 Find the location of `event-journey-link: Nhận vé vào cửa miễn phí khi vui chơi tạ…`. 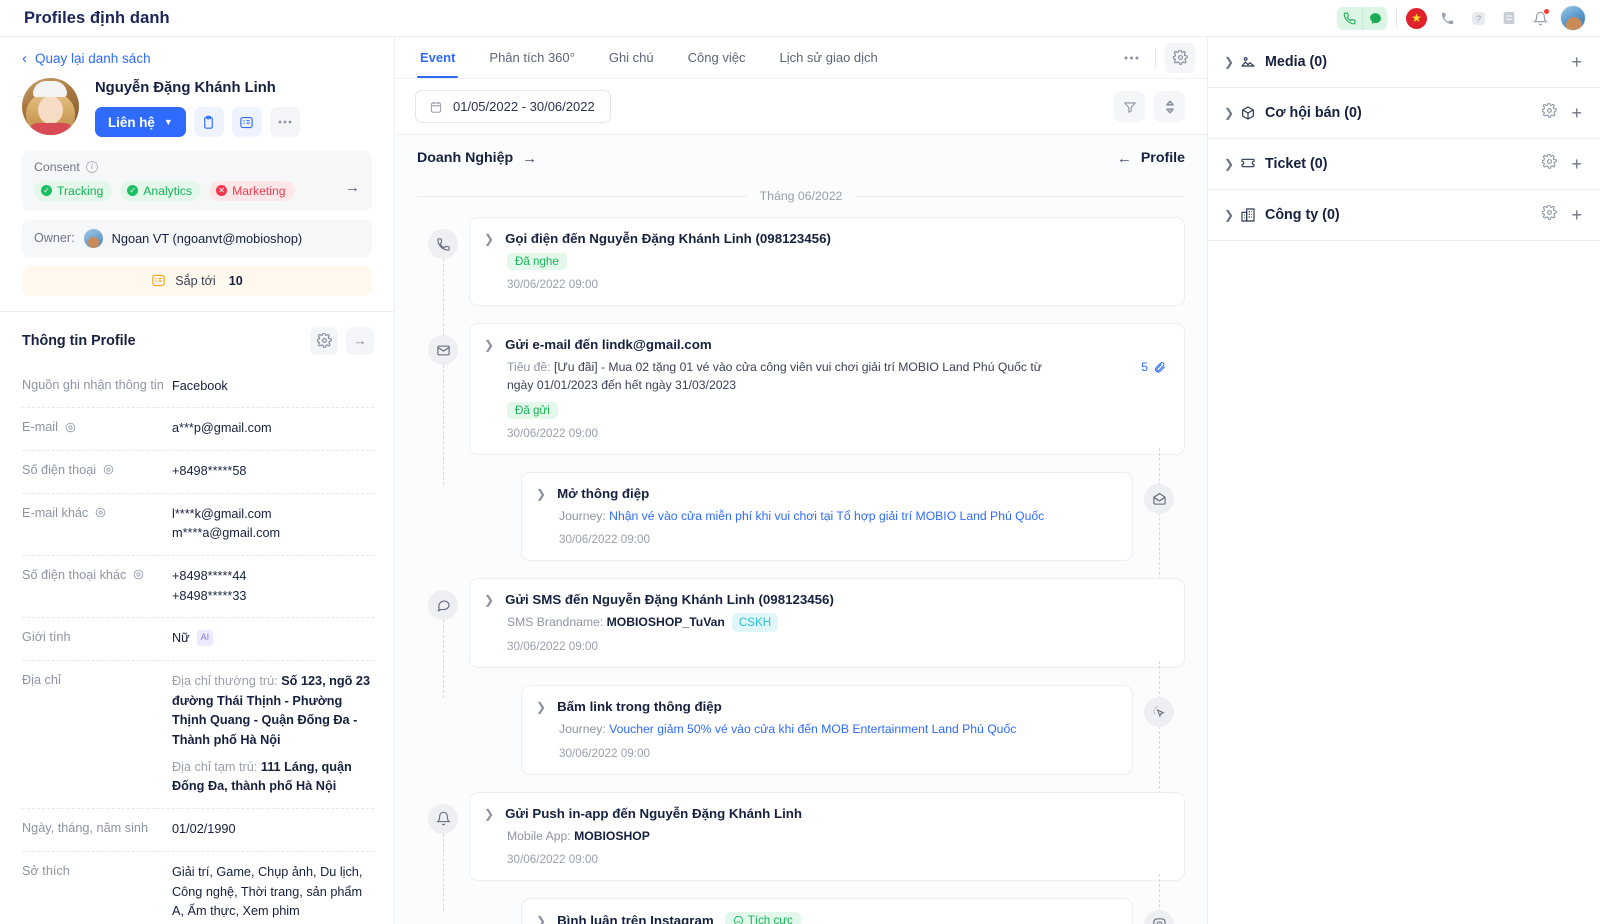

event-journey-link: Nhận vé vào cửa miễn phí khi vui chơi tạ… is located at coordinates (826, 516).